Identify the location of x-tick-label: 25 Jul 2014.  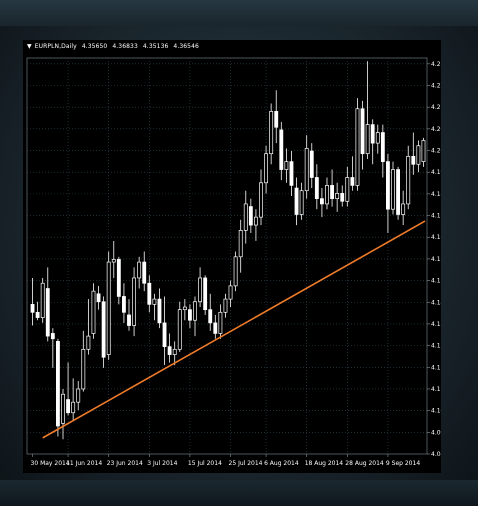
(246, 463).